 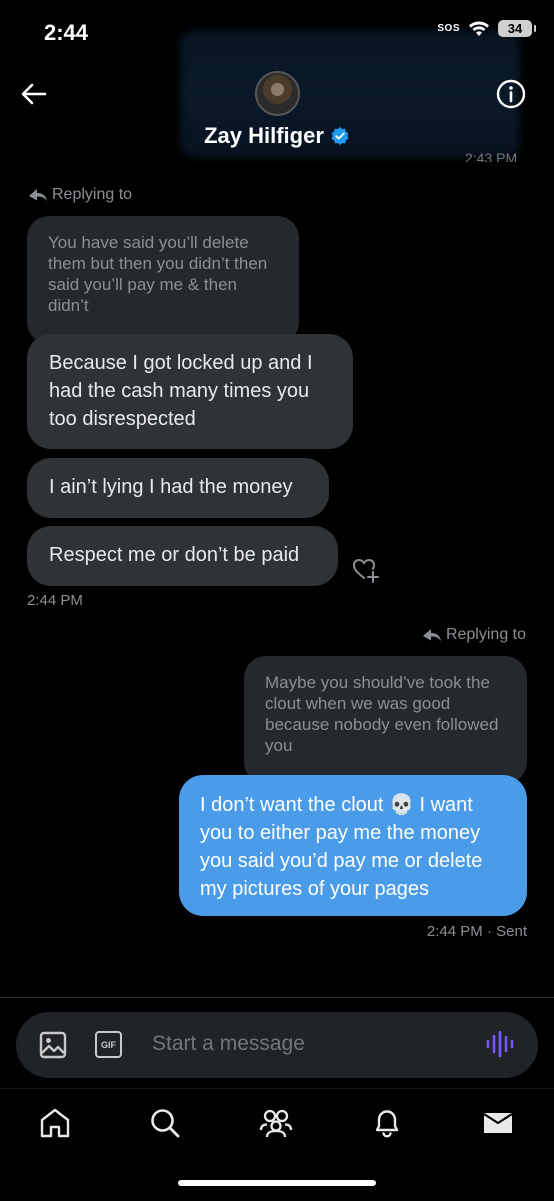 I want to click on add-reaction-icon, so click(x=366, y=570).